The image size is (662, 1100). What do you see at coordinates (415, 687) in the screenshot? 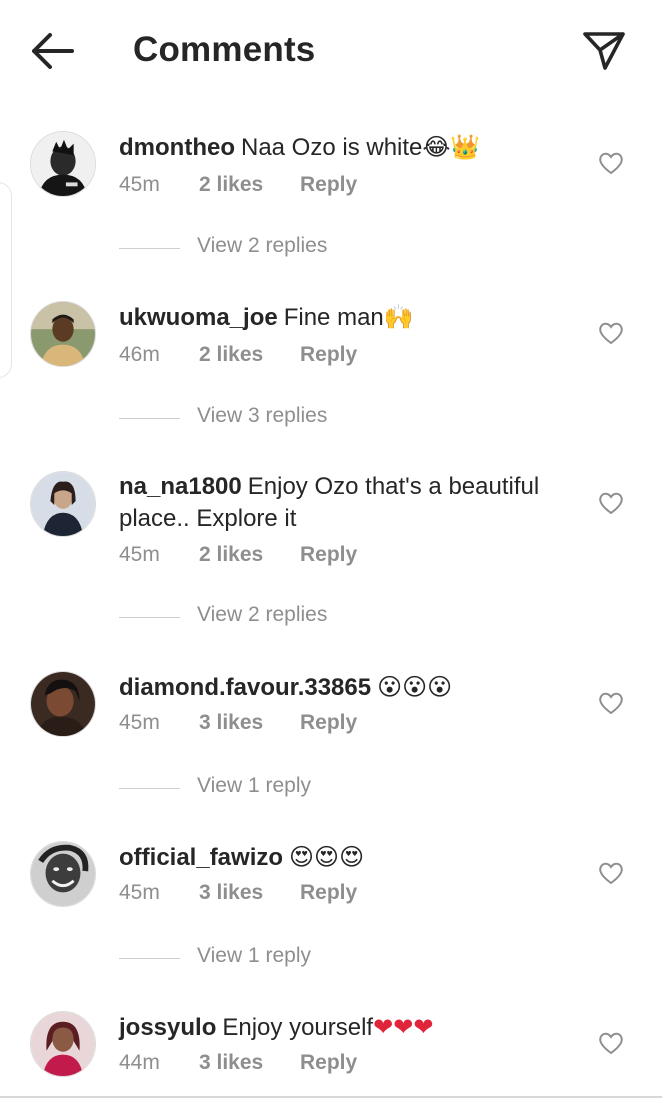
I see `comment-emojis: 😮😮😮` at bounding box center [415, 687].